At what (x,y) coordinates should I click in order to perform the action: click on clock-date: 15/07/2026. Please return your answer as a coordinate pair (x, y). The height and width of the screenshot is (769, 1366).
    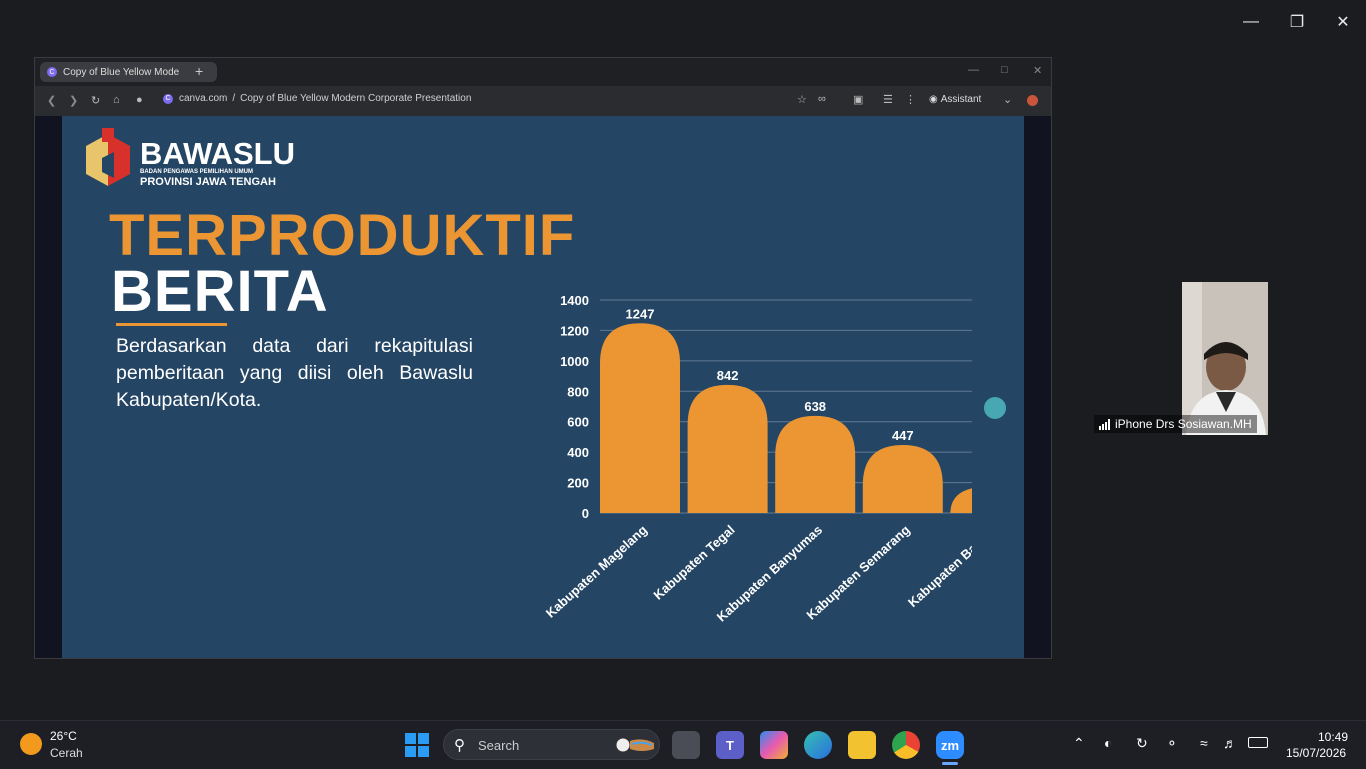
    Looking at the image, I should click on (1316, 753).